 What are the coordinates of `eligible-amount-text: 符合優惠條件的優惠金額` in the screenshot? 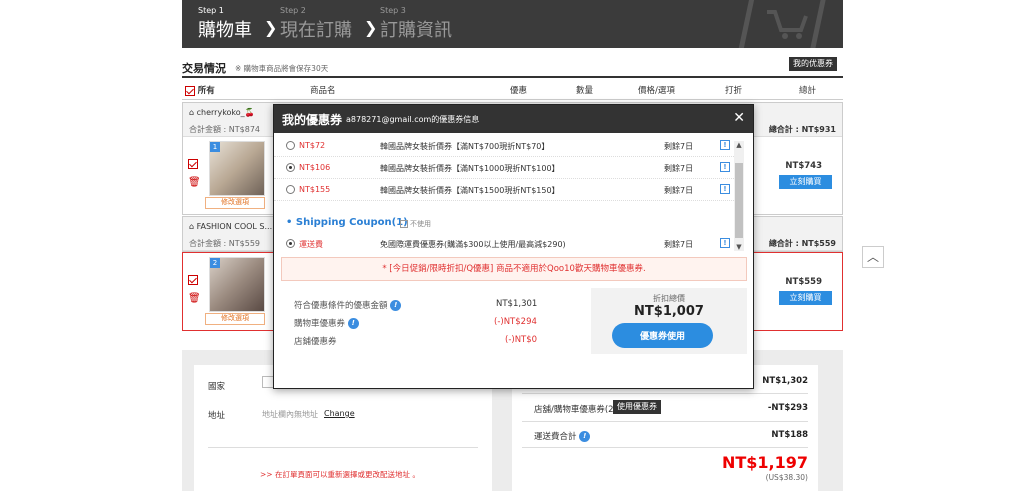 It's located at (341, 306).